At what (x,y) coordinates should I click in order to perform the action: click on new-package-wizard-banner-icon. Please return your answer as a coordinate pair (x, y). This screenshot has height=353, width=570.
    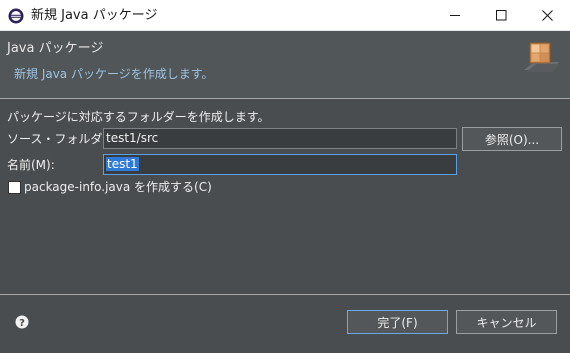
    Looking at the image, I should click on (541, 58).